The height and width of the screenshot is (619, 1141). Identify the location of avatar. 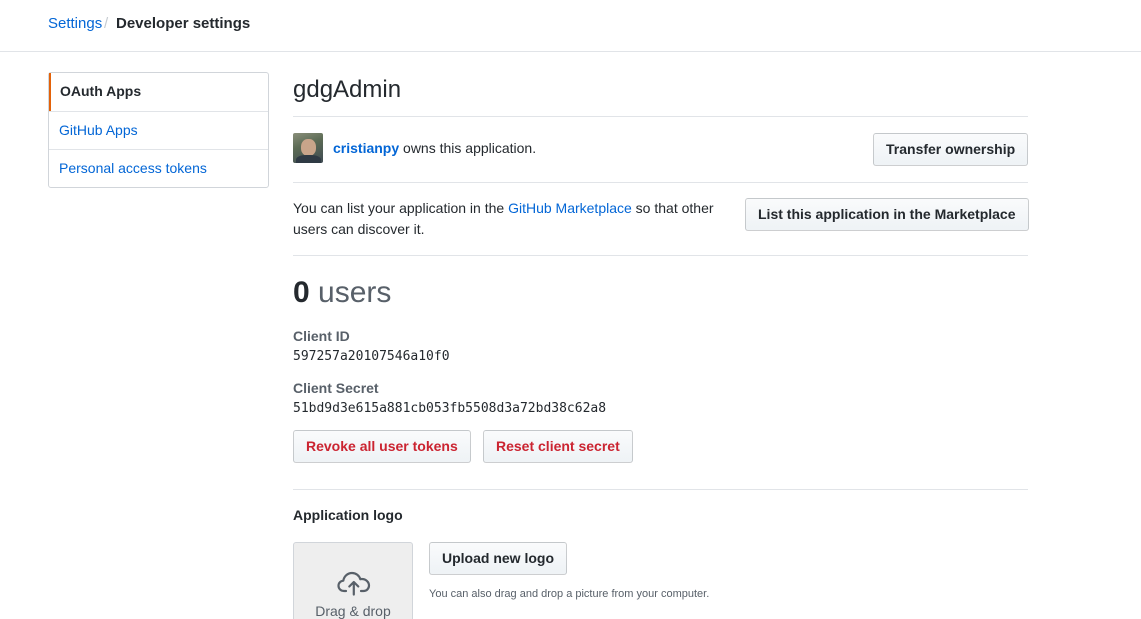
(308, 148).